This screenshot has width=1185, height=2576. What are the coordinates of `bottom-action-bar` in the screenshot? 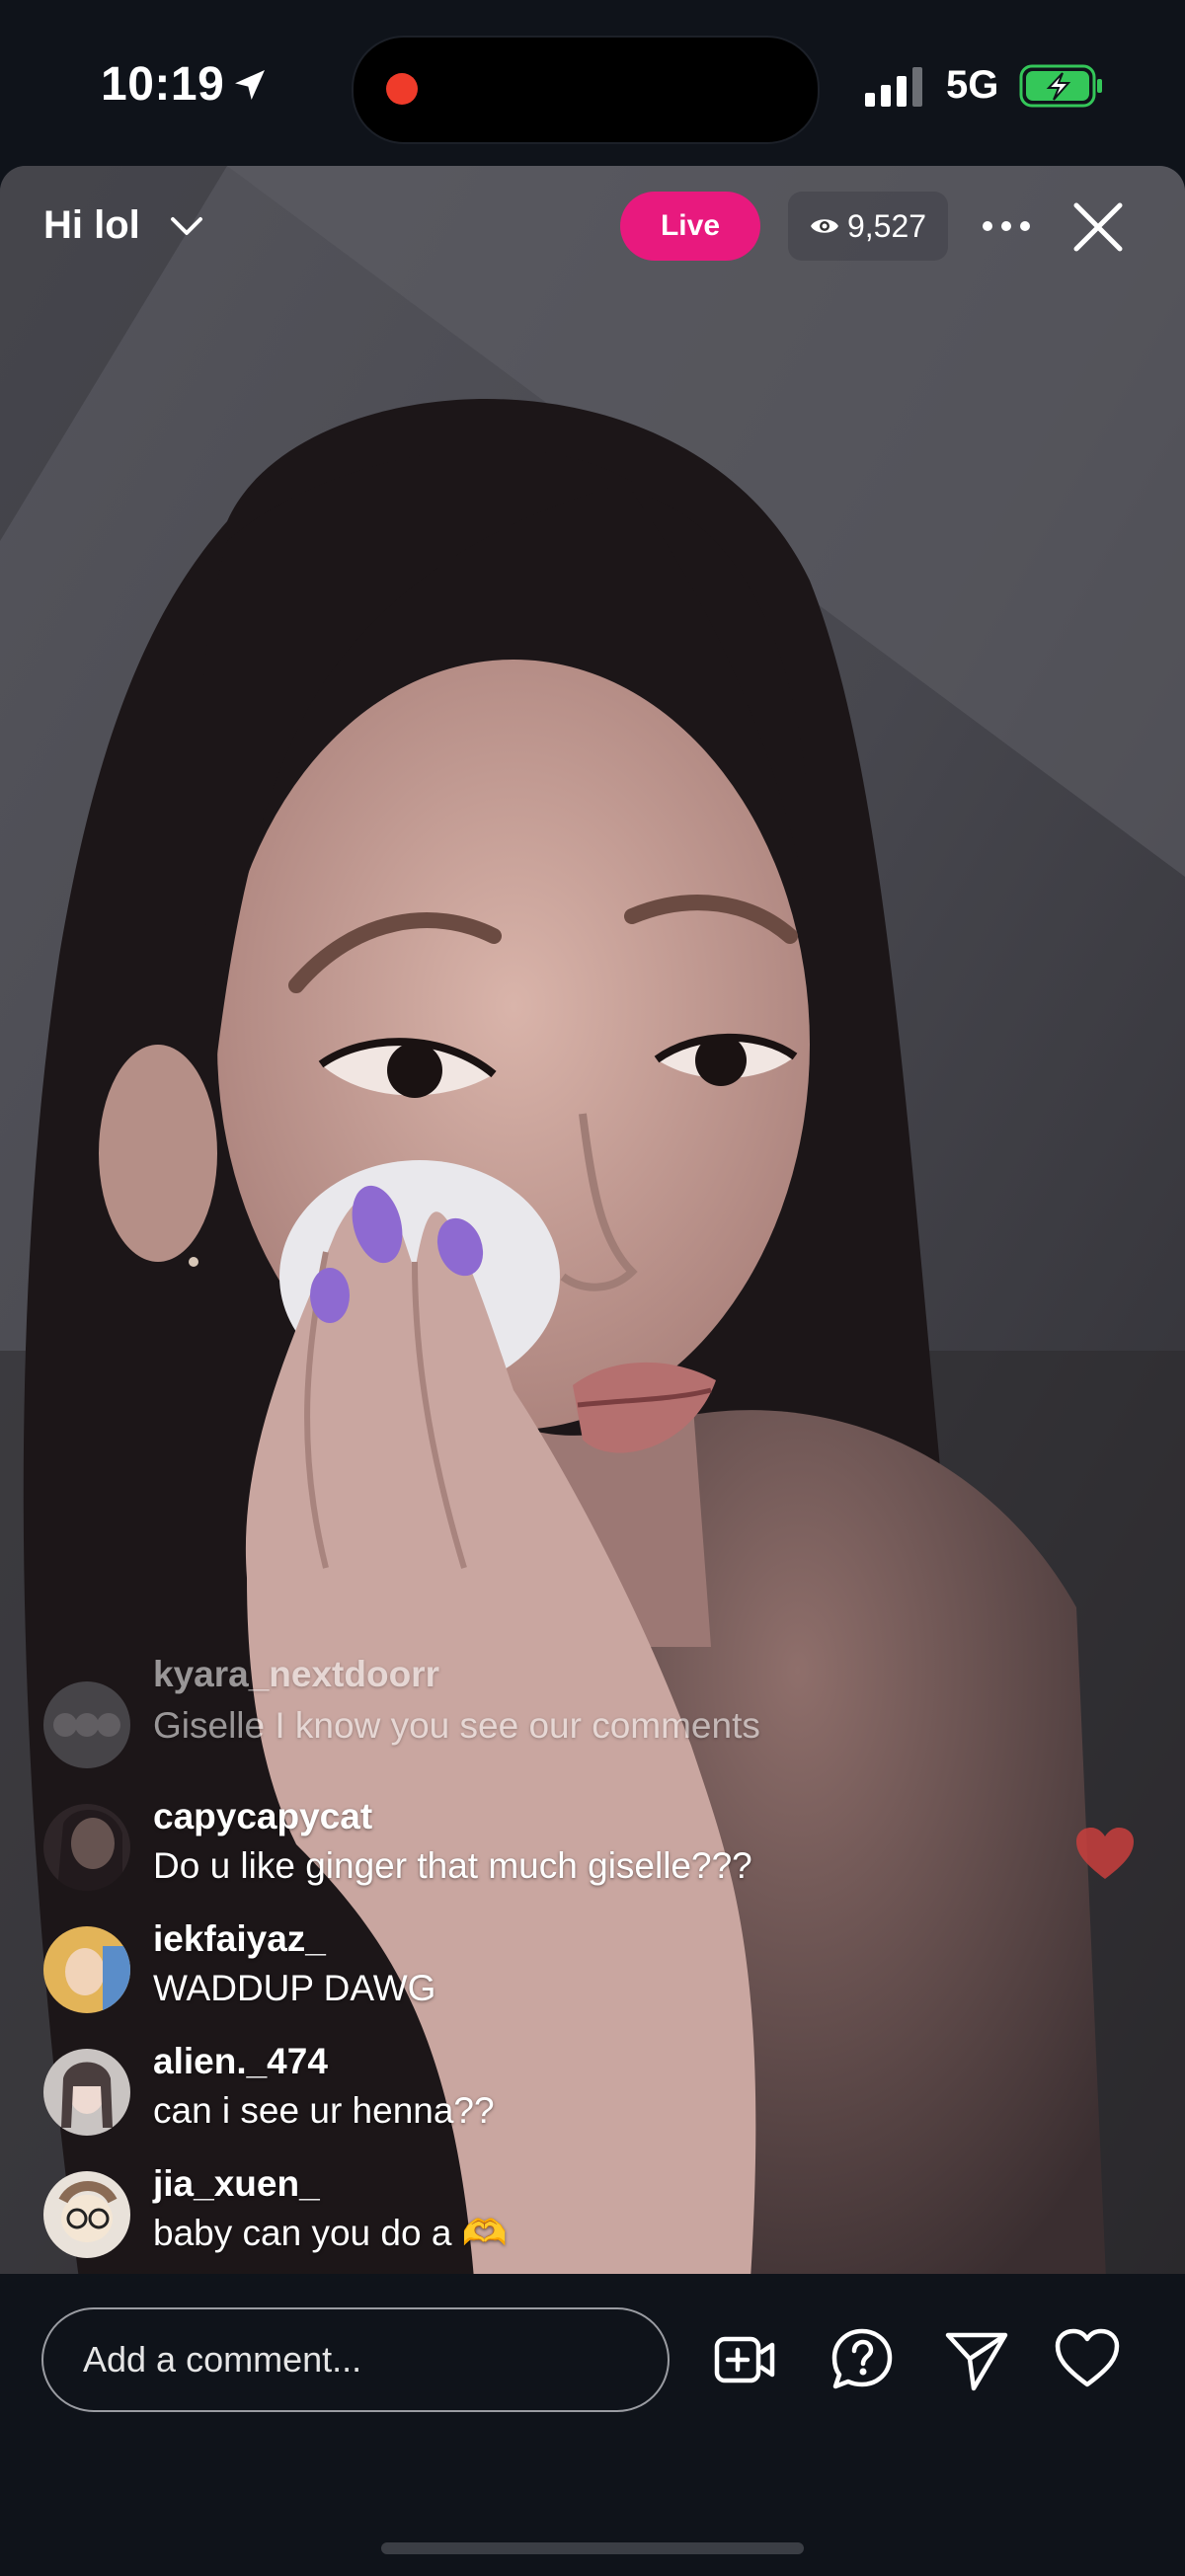 It's located at (592, 2425).